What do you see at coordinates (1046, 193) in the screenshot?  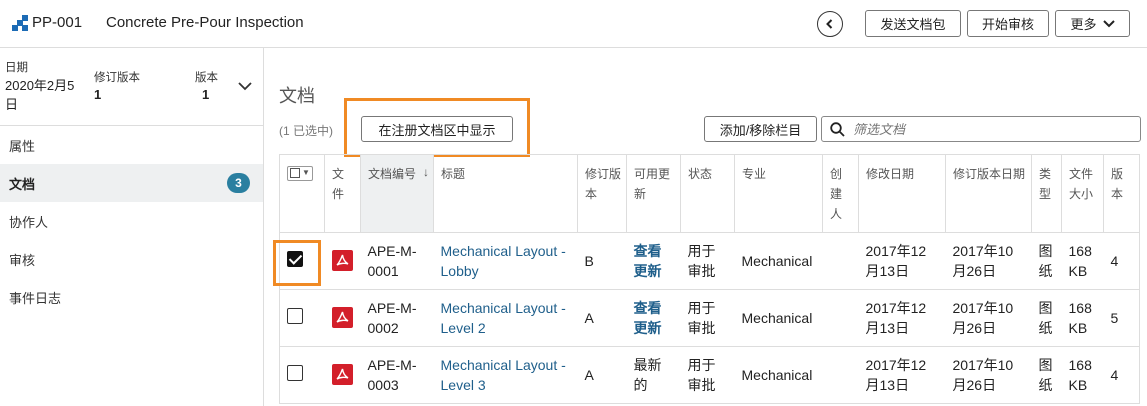 I see `column-header: 类型` at bounding box center [1046, 193].